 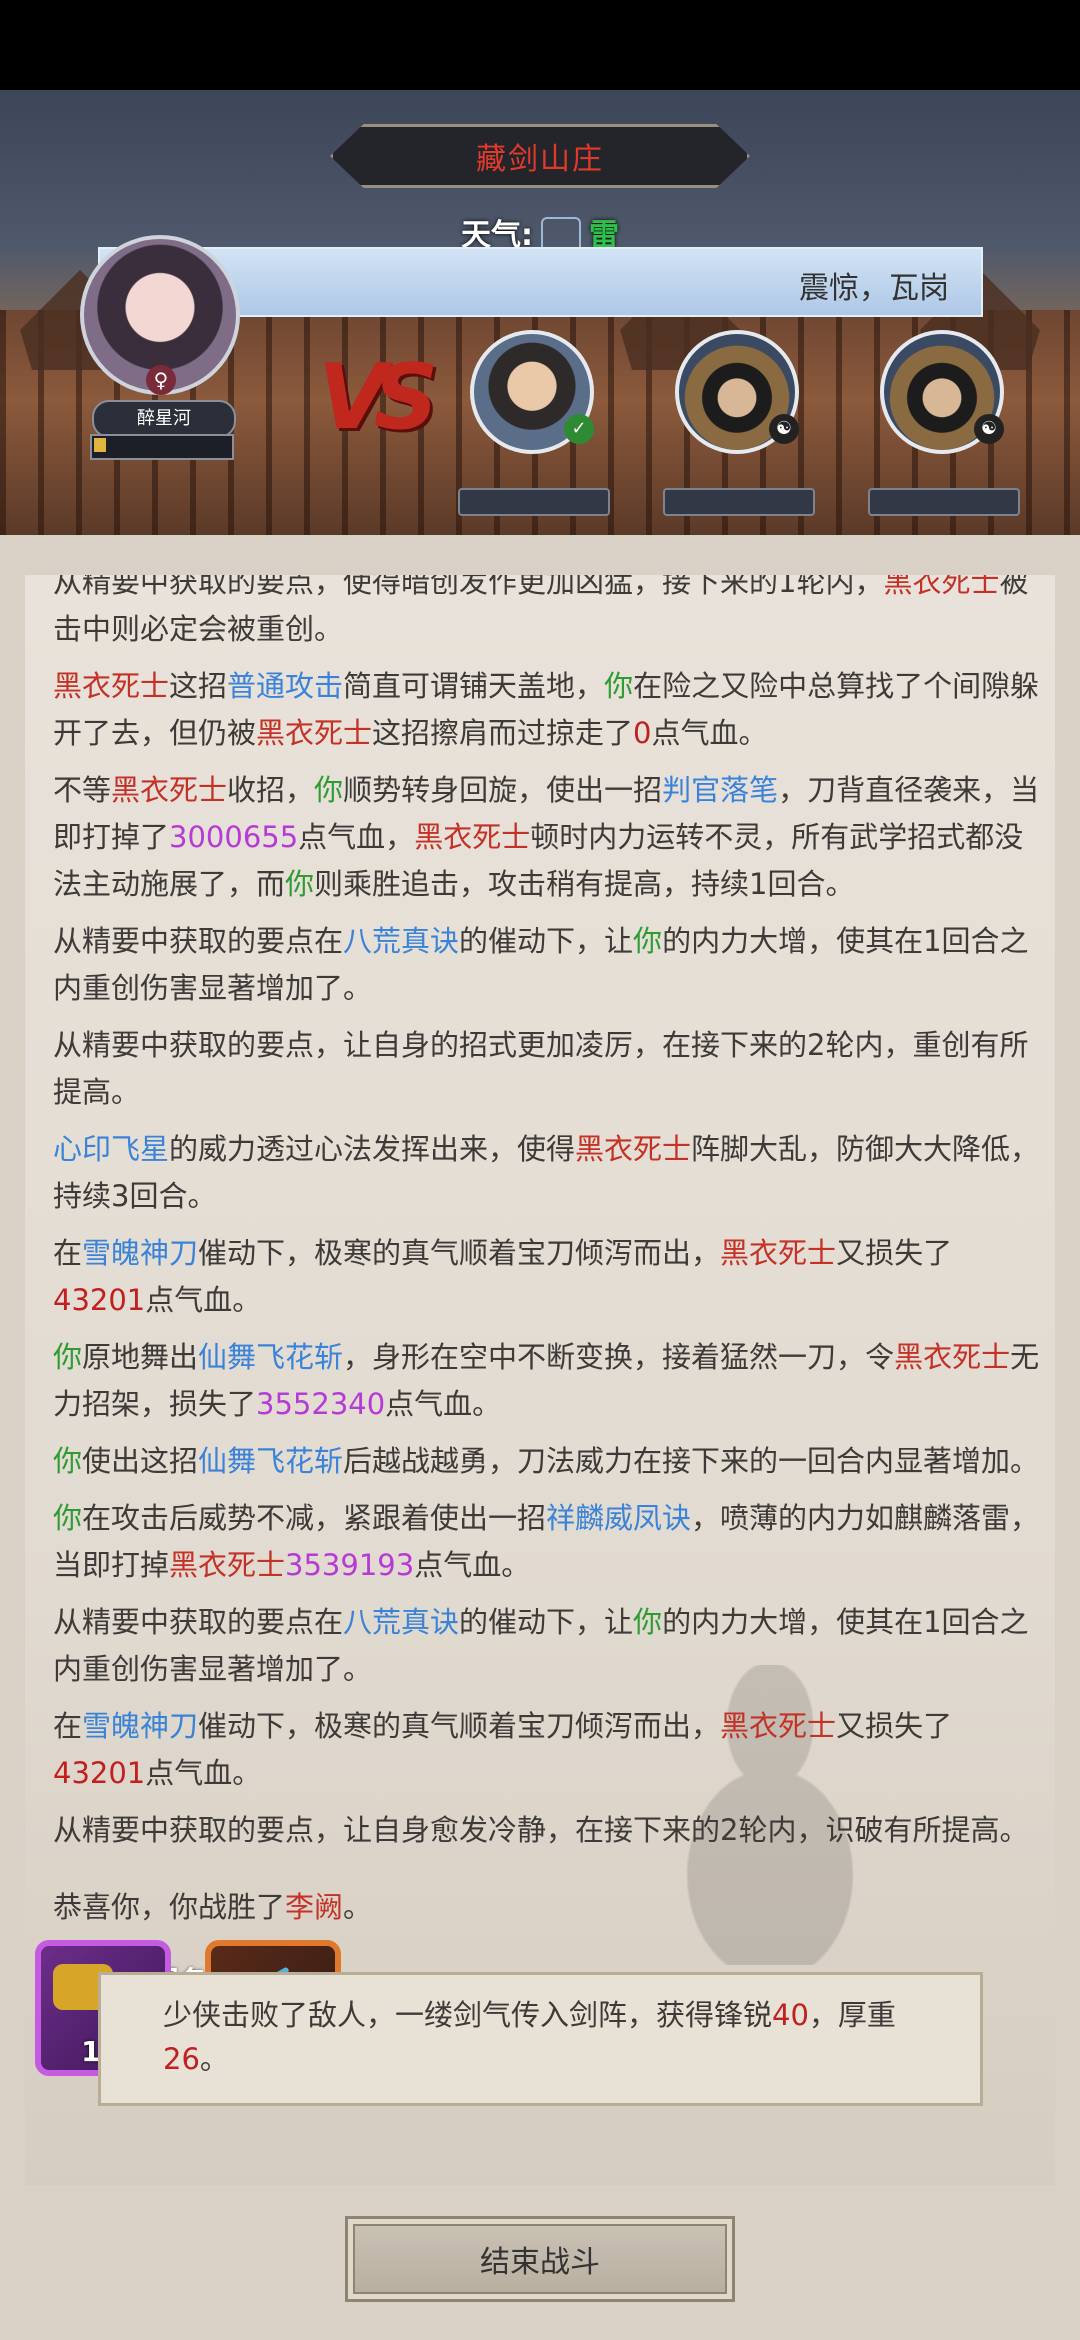 I want to click on victory-message: 恭喜你，你战胜了李阙。, so click(x=213, y=1907).